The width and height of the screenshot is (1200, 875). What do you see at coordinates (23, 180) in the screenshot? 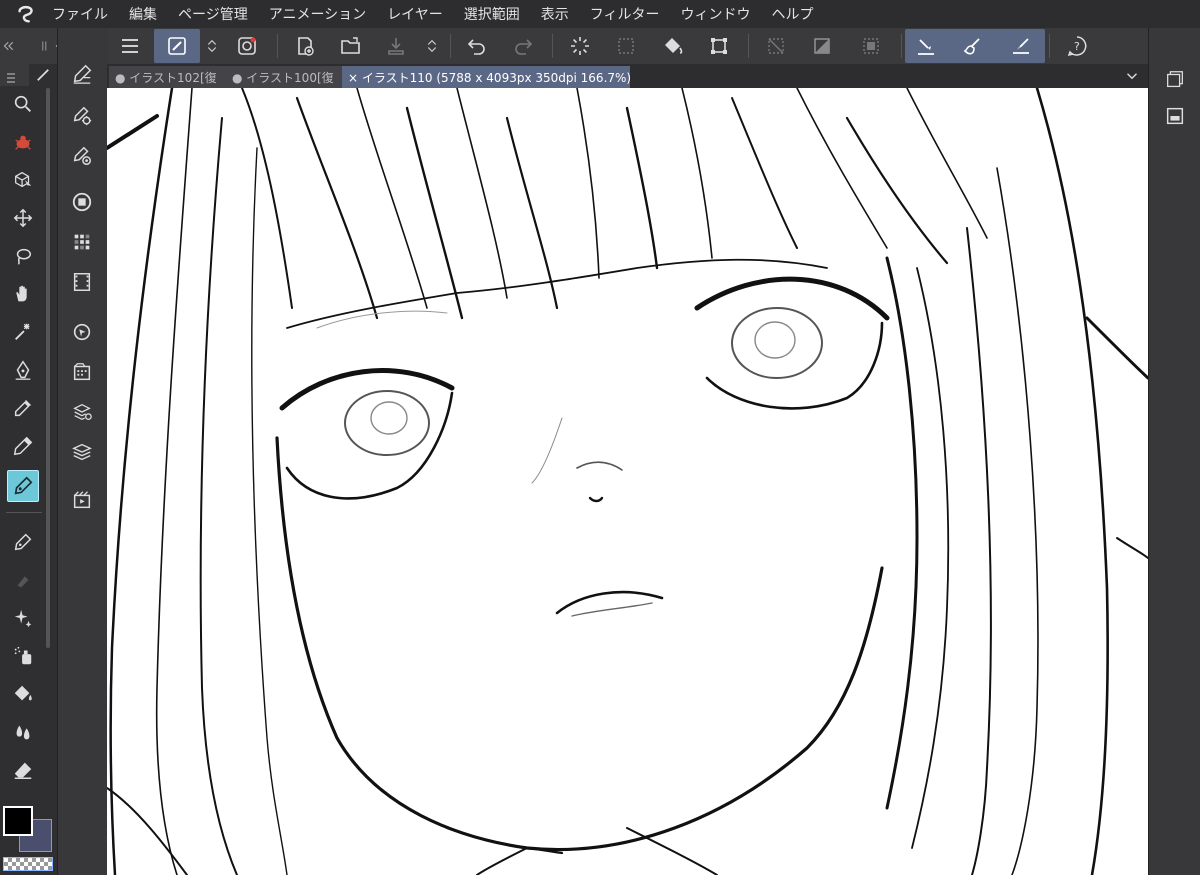
I see `operation-icon` at bounding box center [23, 180].